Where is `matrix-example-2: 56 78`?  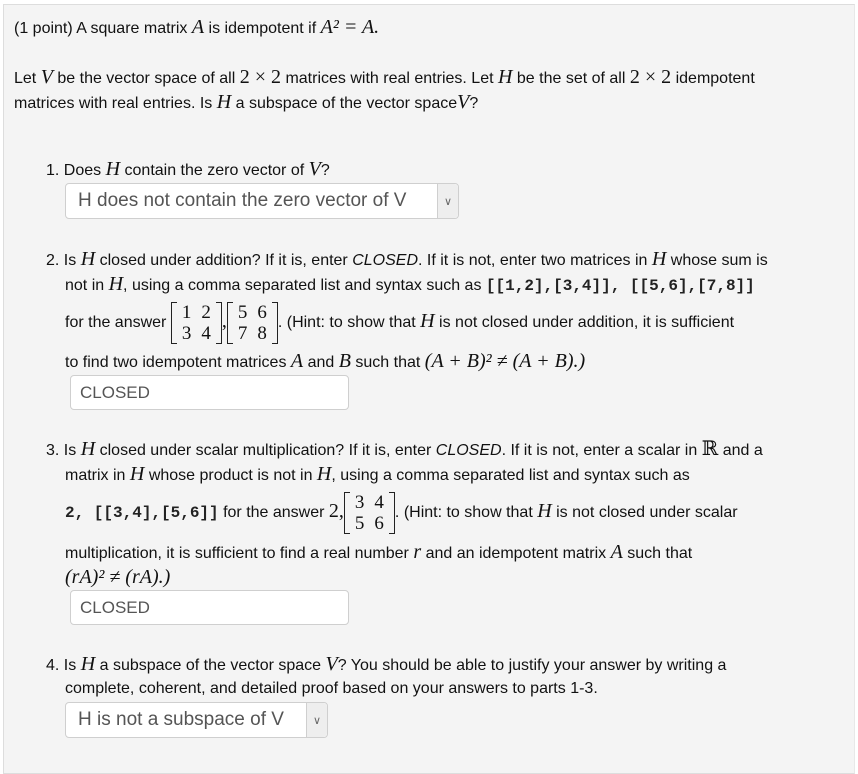 matrix-example-2: 56 78 is located at coordinates (252, 322).